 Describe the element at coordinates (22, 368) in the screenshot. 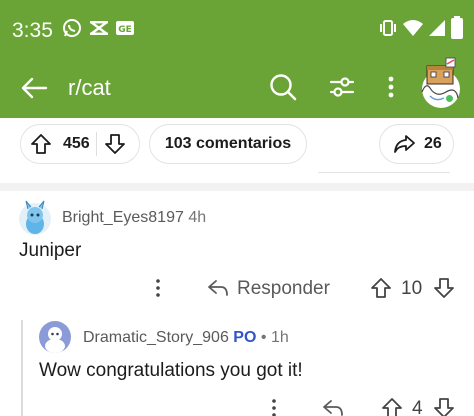

I see `thread-line` at that location.